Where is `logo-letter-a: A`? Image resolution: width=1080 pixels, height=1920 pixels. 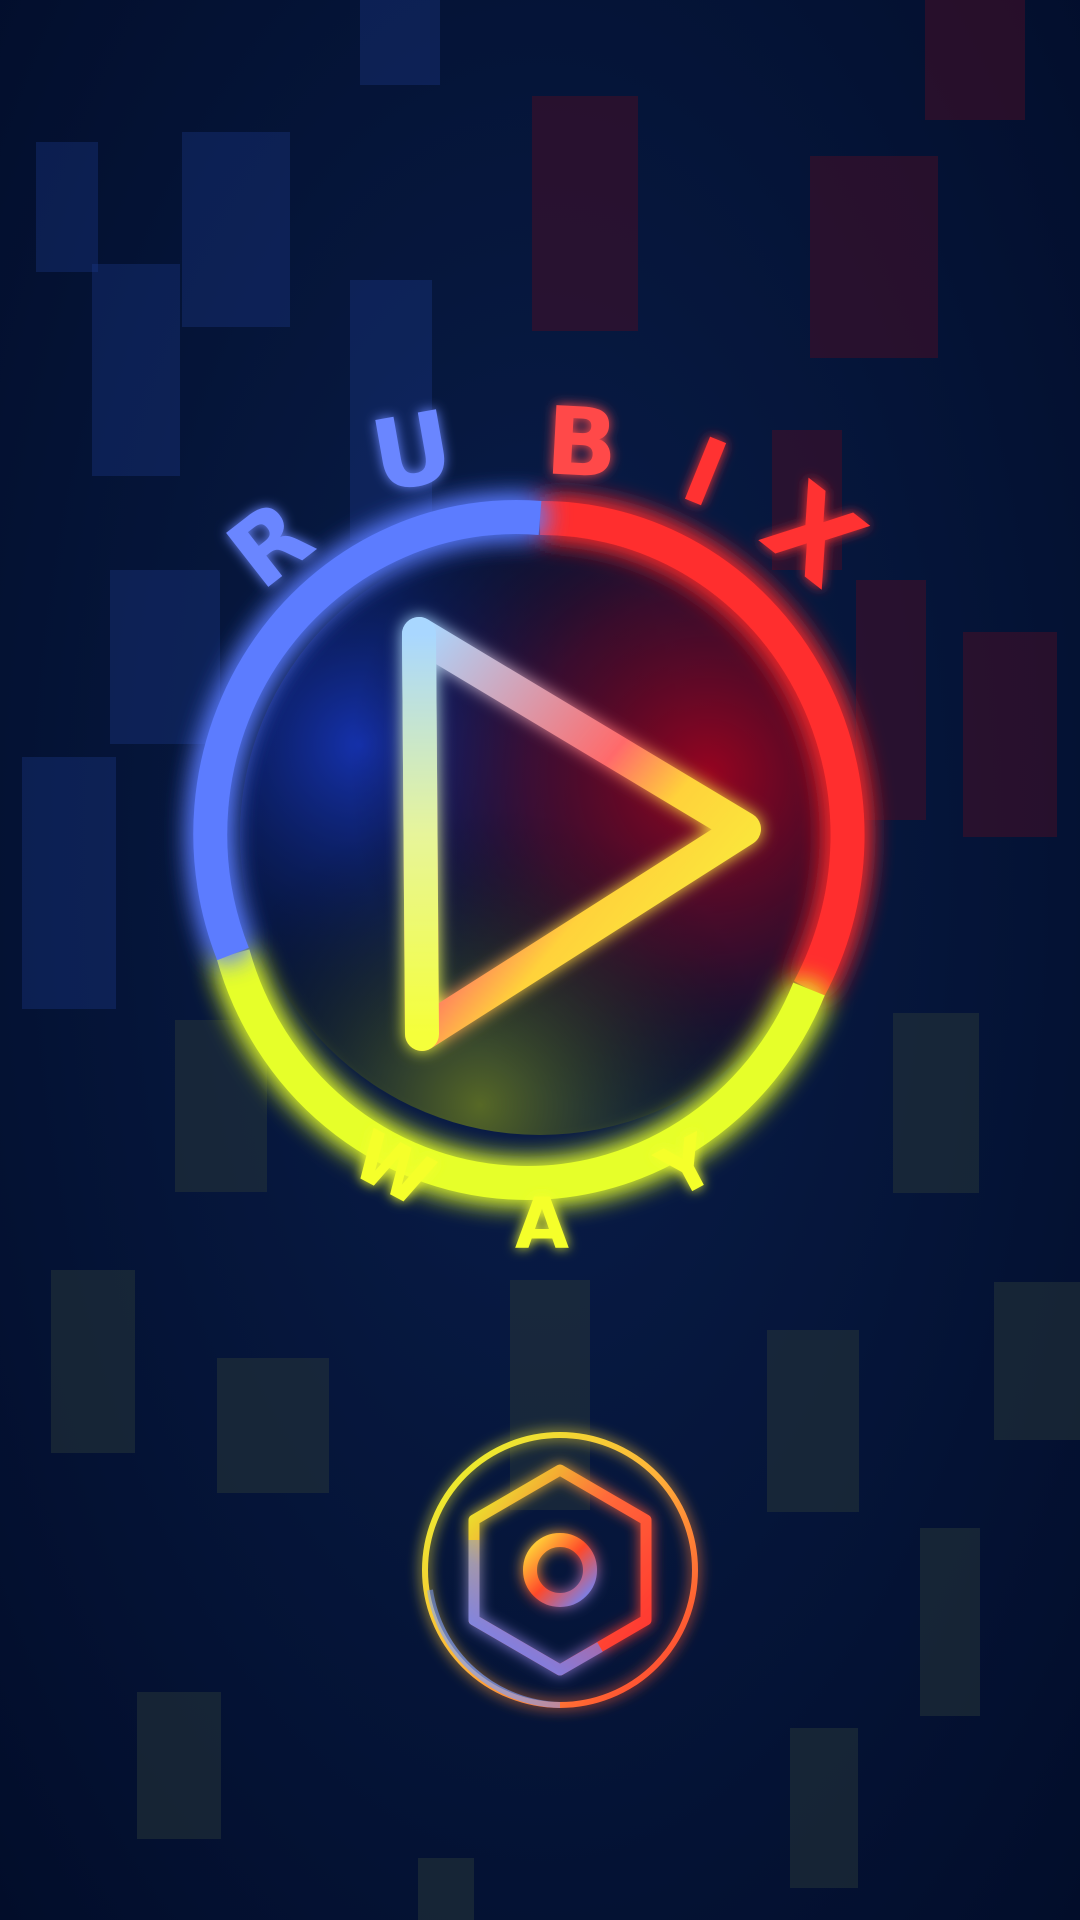
logo-letter-a: A is located at coordinates (542, 1224).